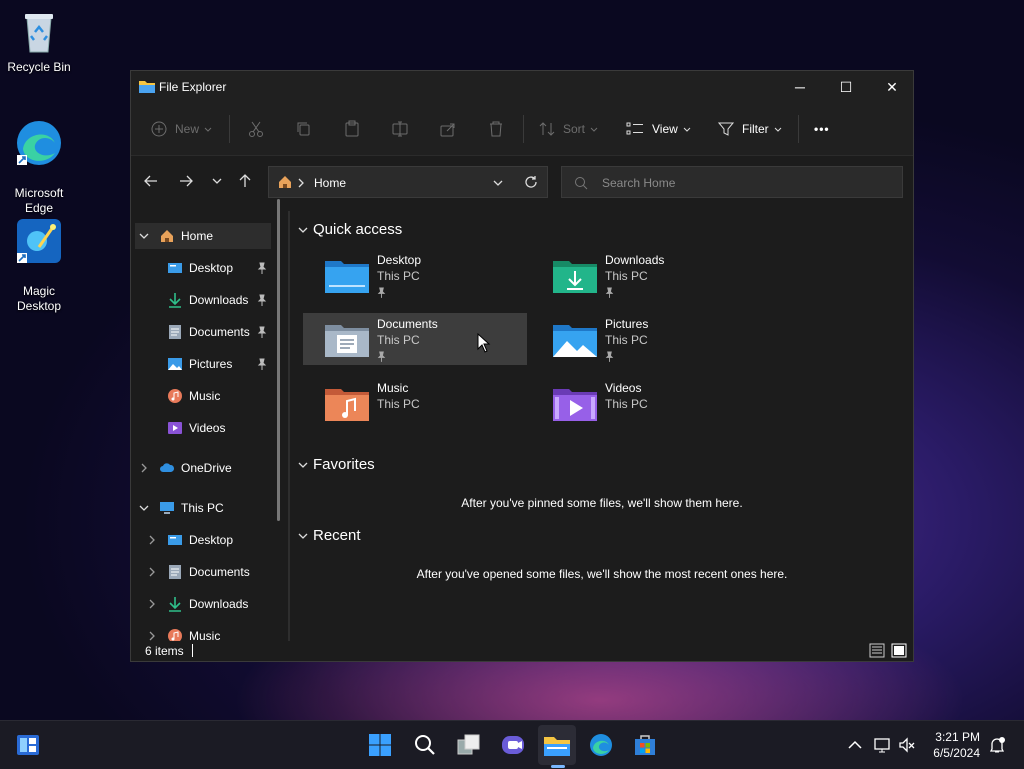 Image resolution: width=1024 pixels, height=769 pixels. I want to click on filter-label: Filter, so click(755, 129).